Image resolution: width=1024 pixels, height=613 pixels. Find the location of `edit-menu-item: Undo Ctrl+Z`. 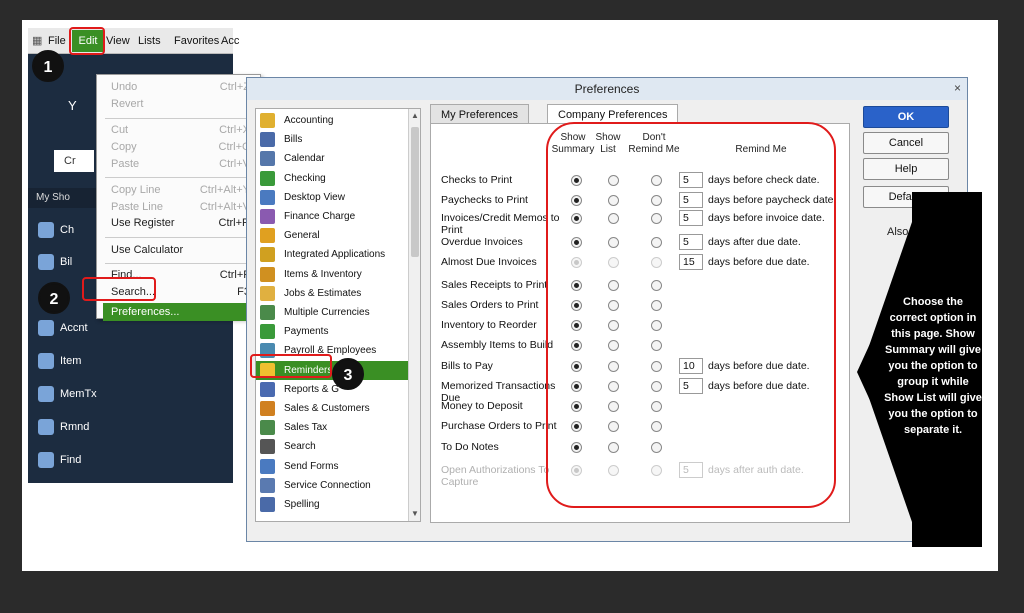

edit-menu-item: Undo Ctrl+Z is located at coordinates (183, 89).